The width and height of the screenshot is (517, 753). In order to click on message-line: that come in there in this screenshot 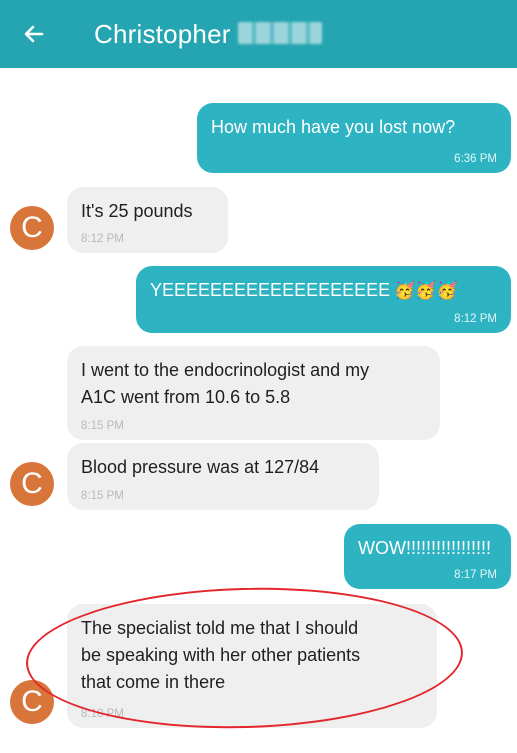, I will do `click(153, 682)`.